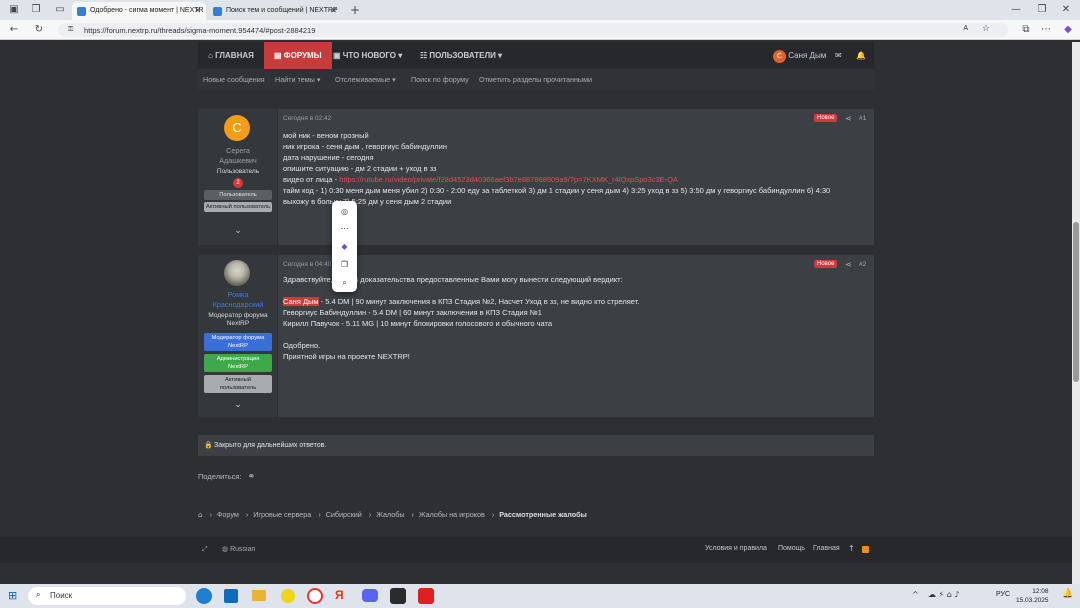 This screenshot has width=1080, height=608. I want to click on footer-help-link: Помощь, so click(791, 548).